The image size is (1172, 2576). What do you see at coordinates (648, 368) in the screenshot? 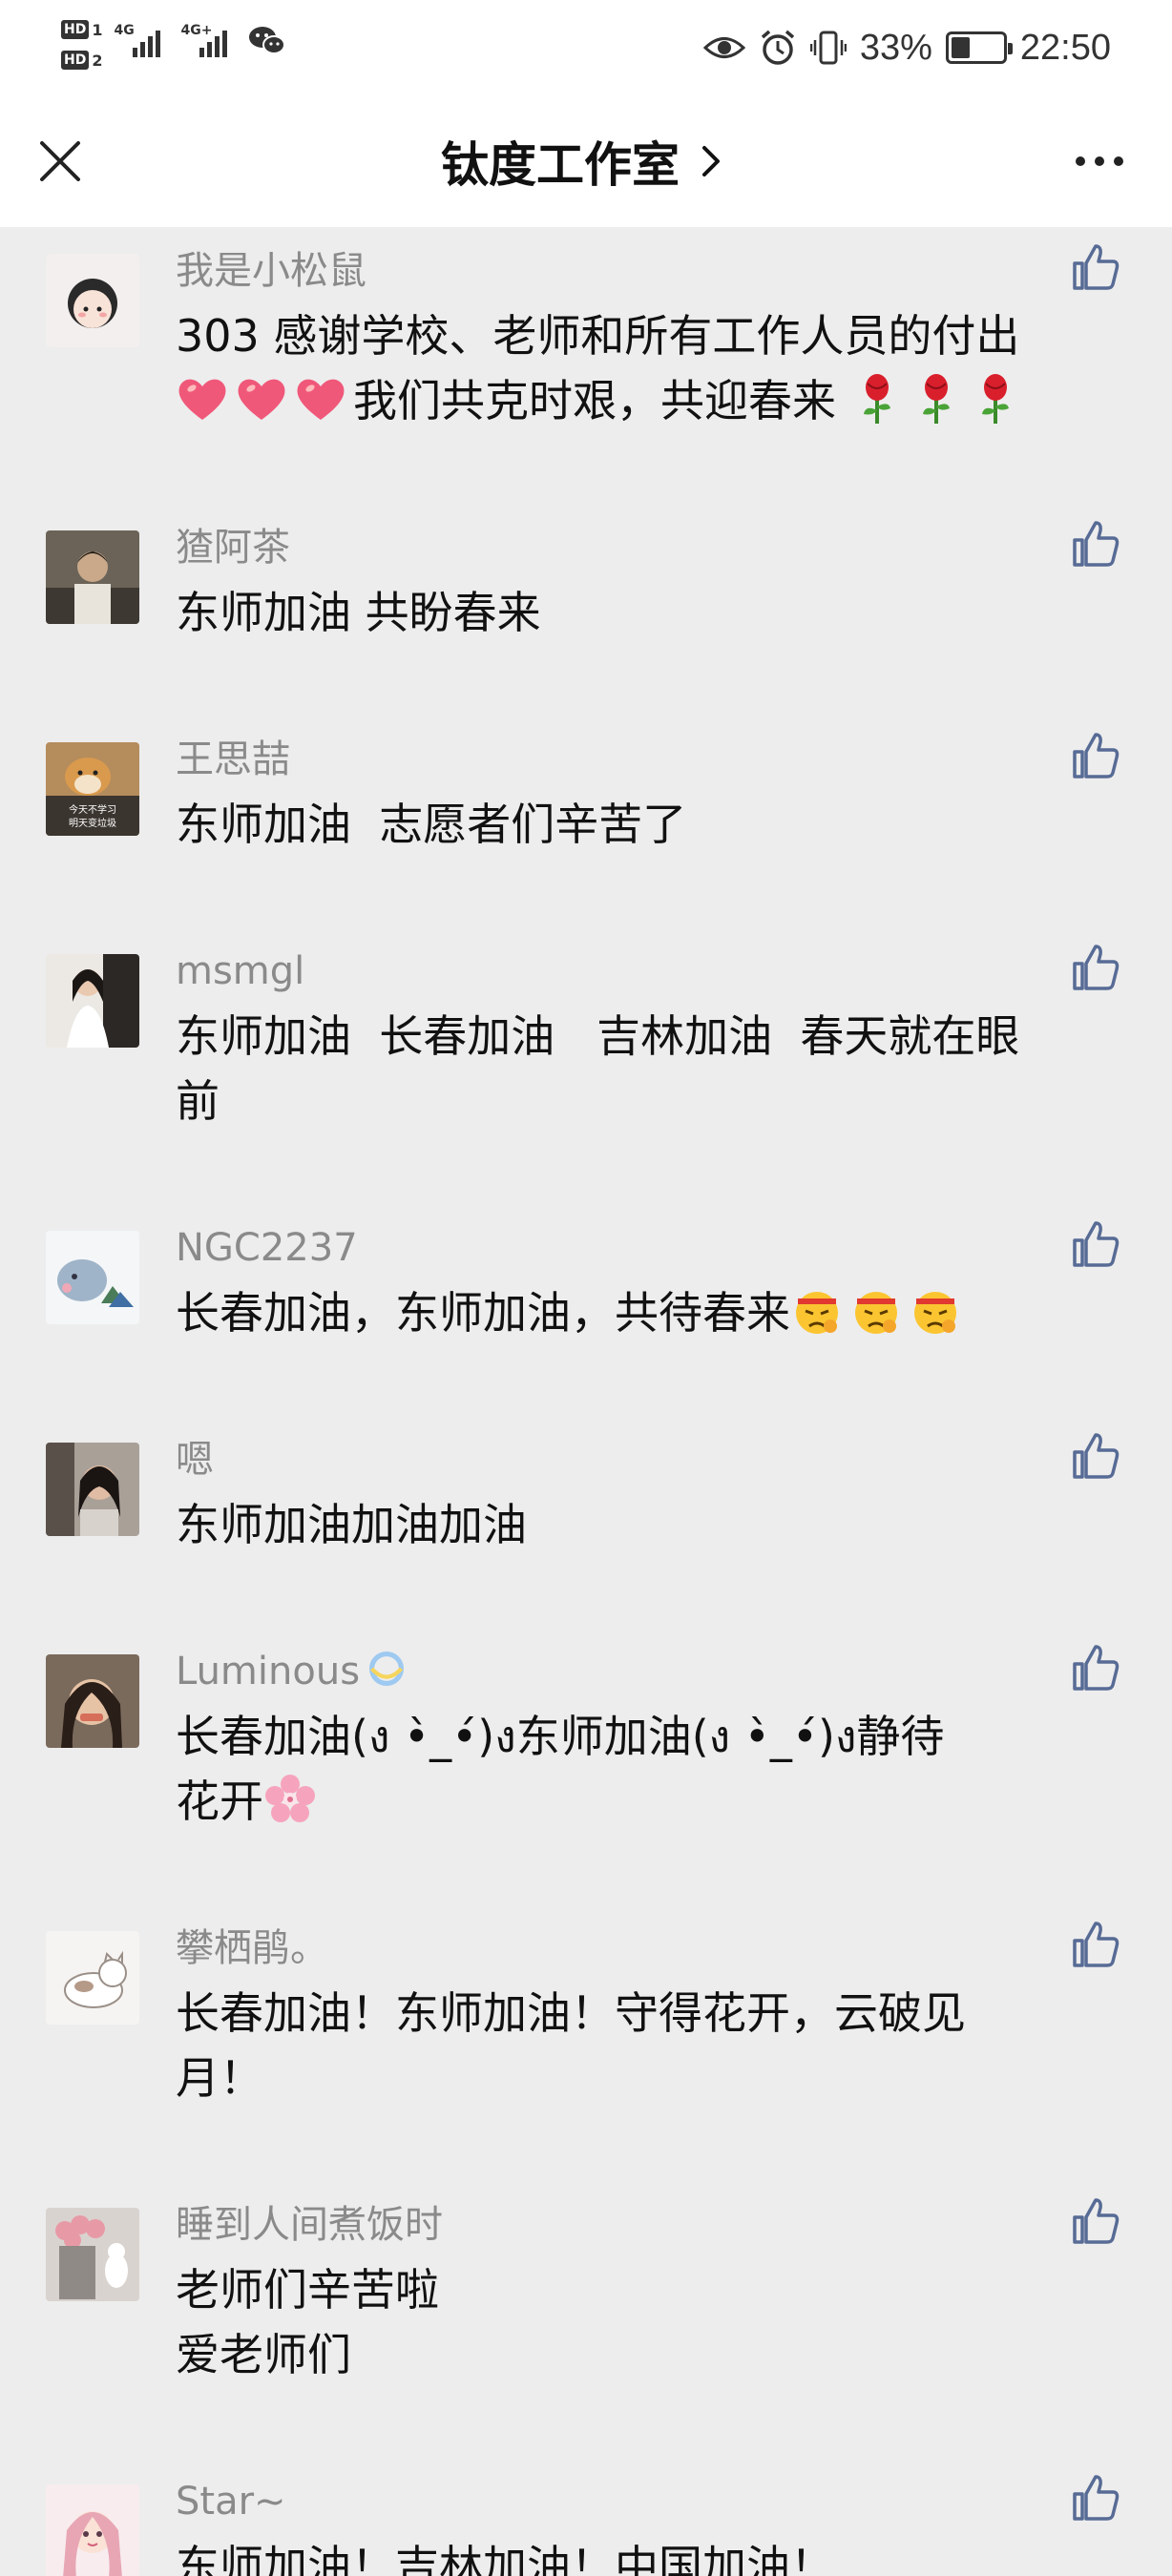
I see `comment-text: 303 感谢学校、老师和所有工作人员的付出 我们共克时艰，共迎春来` at bounding box center [648, 368].